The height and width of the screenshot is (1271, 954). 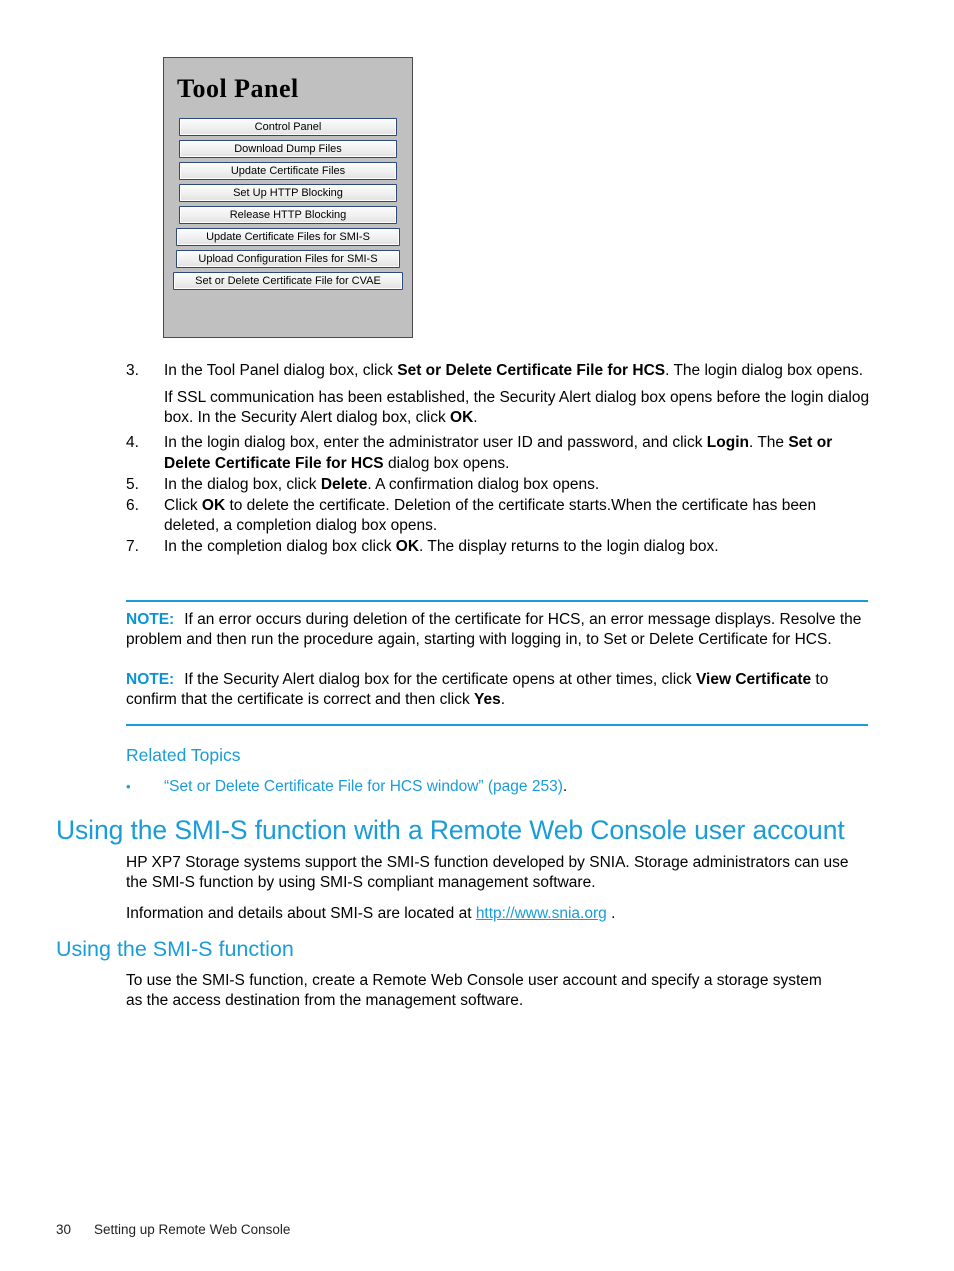 What do you see at coordinates (483, 484) in the screenshot?
I see `step-5-post: . A confirmation dialog box opens.` at bounding box center [483, 484].